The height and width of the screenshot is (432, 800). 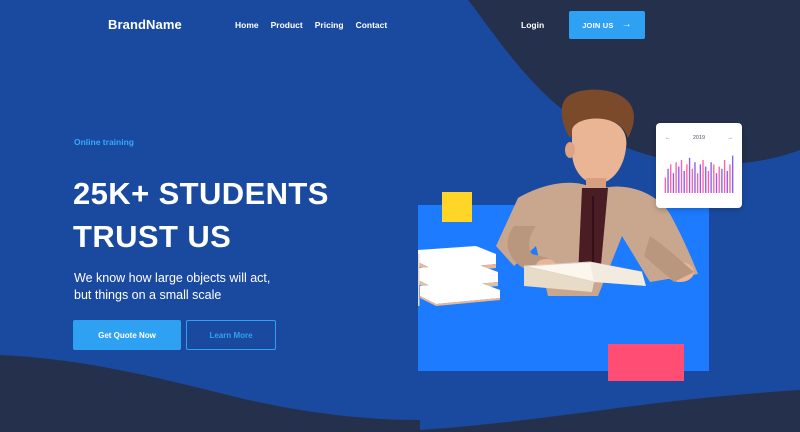 What do you see at coordinates (598, 25) in the screenshot?
I see `join-us-label: JOIN US` at bounding box center [598, 25].